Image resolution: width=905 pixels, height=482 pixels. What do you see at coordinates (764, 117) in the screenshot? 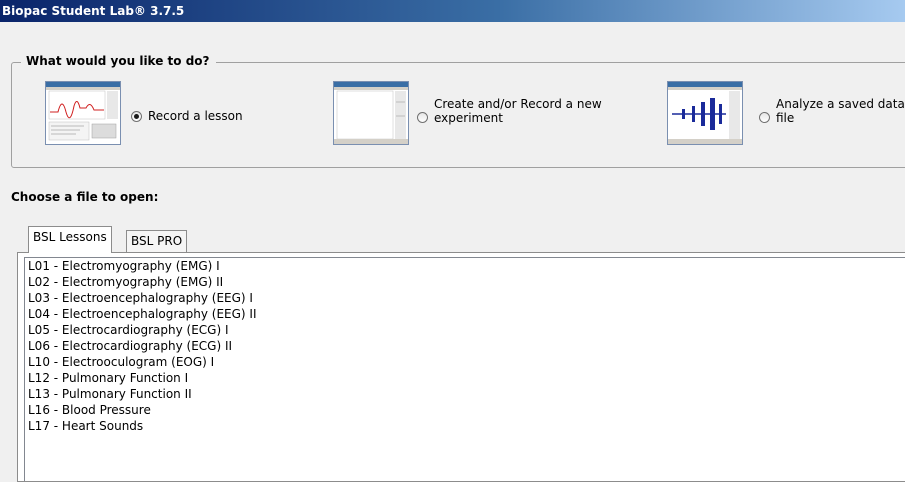
I see `analyze-data-radio` at bounding box center [764, 117].